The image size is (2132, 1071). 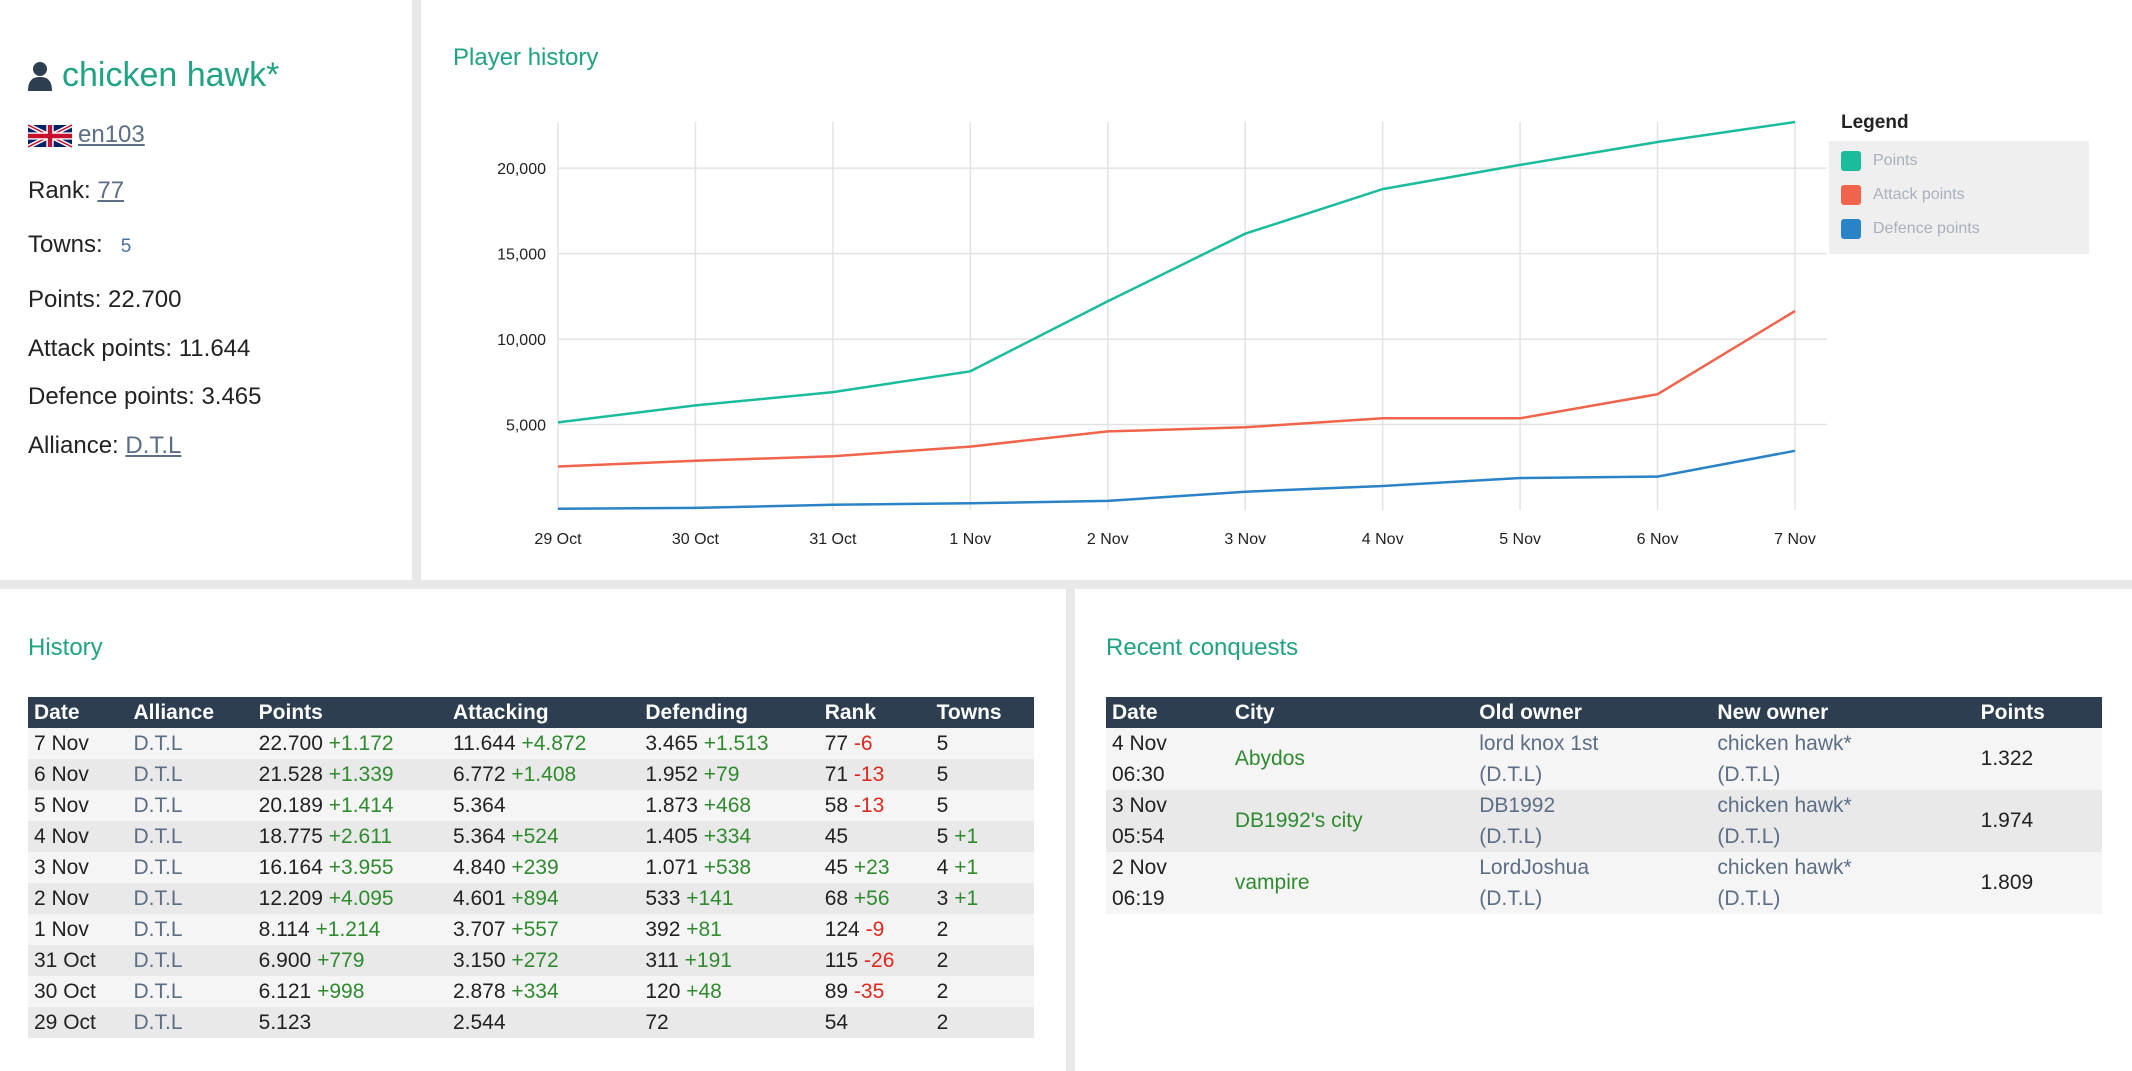 I want to click on history-cell: 5.123, so click(x=350, y=1022).